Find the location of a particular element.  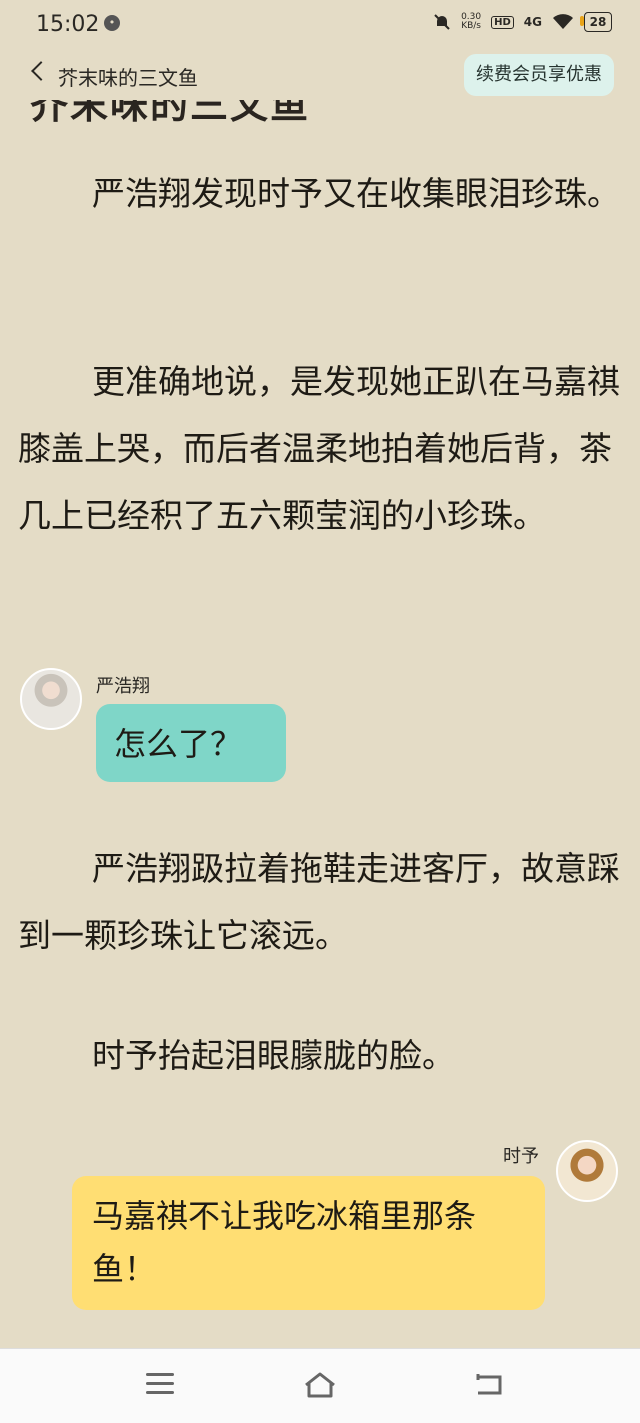

status-time: 15:02 is located at coordinates (68, 24).